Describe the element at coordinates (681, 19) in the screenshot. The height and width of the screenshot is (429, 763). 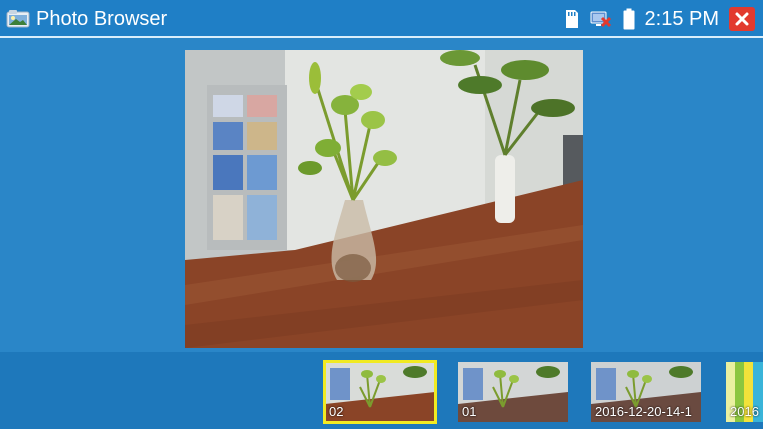
I see `clock: 2:15 PM` at that location.